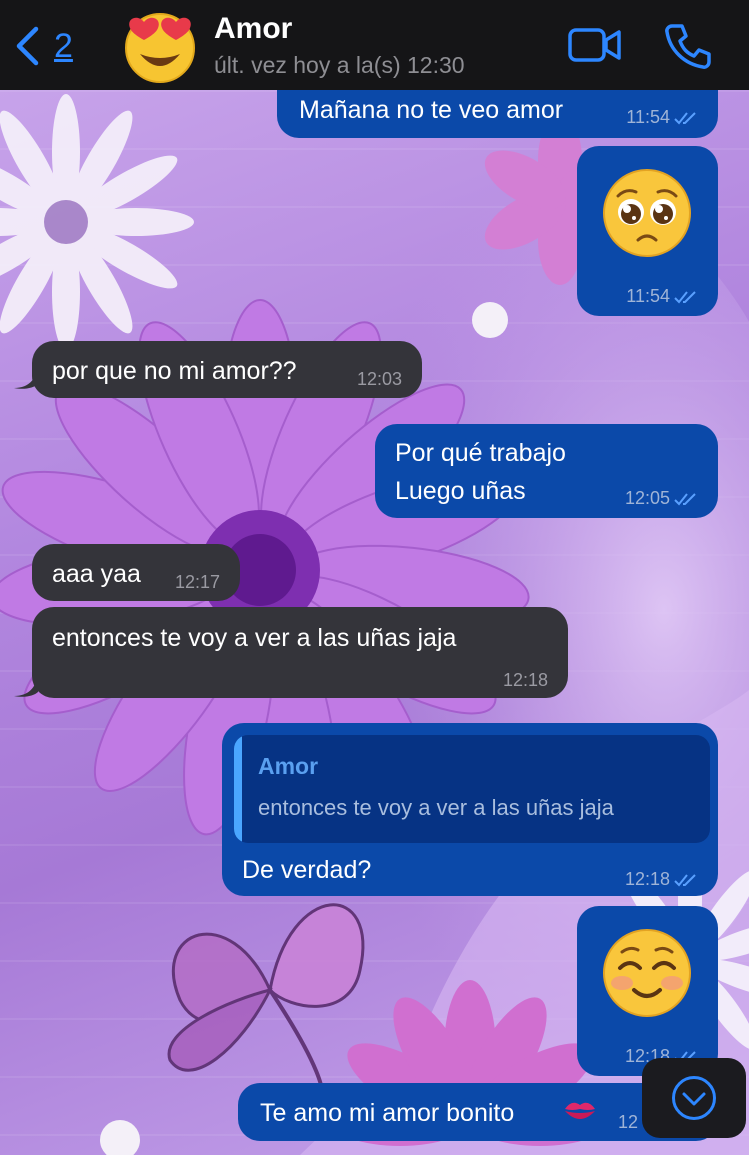  Describe the element at coordinates (379, 379) in the screenshot. I see `message-time: 12:03` at that location.